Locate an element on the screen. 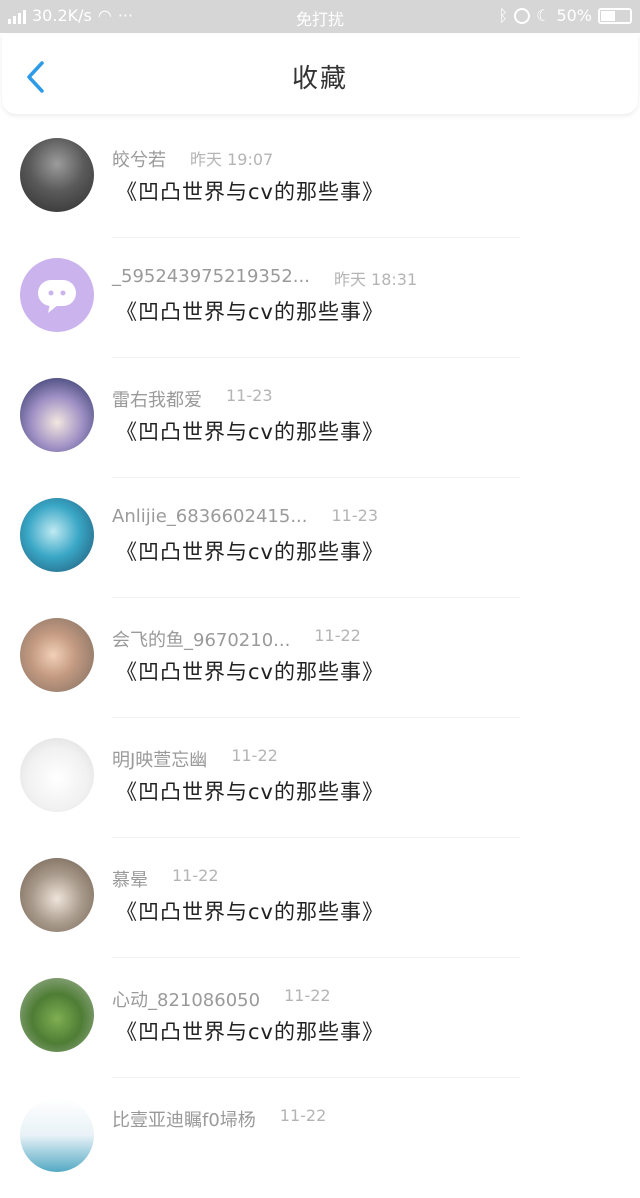  battery-icon is located at coordinates (615, 15).